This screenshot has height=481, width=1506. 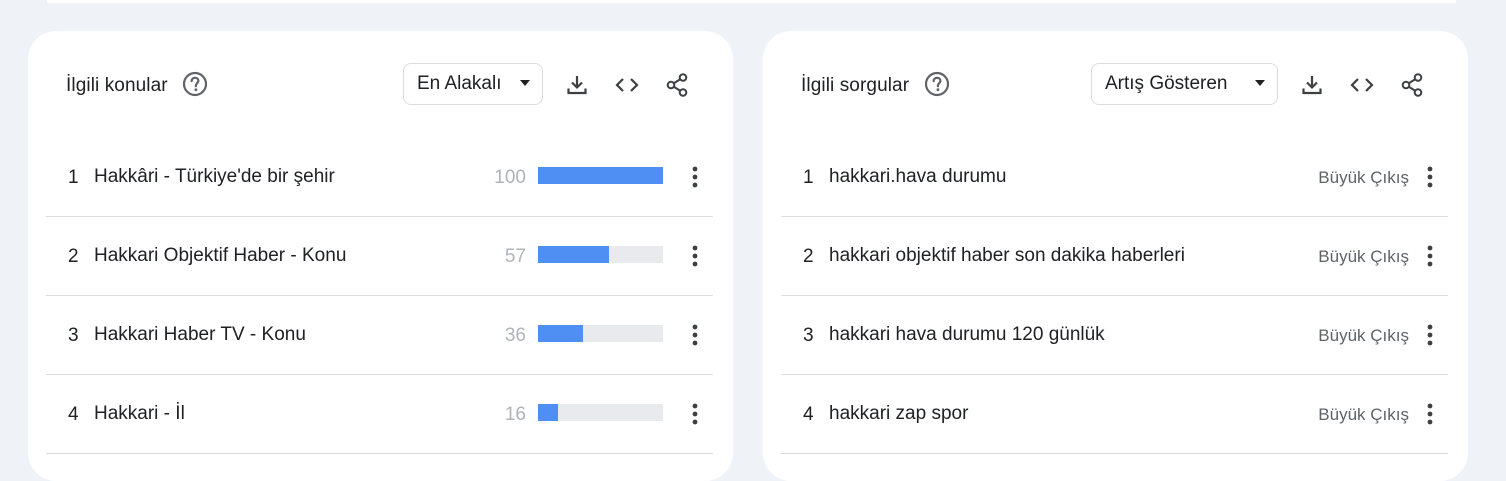 What do you see at coordinates (214, 177) in the screenshot?
I see `row-label: Hakkâri - Türkiye'de bir şehir` at bounding box center [214, 177].